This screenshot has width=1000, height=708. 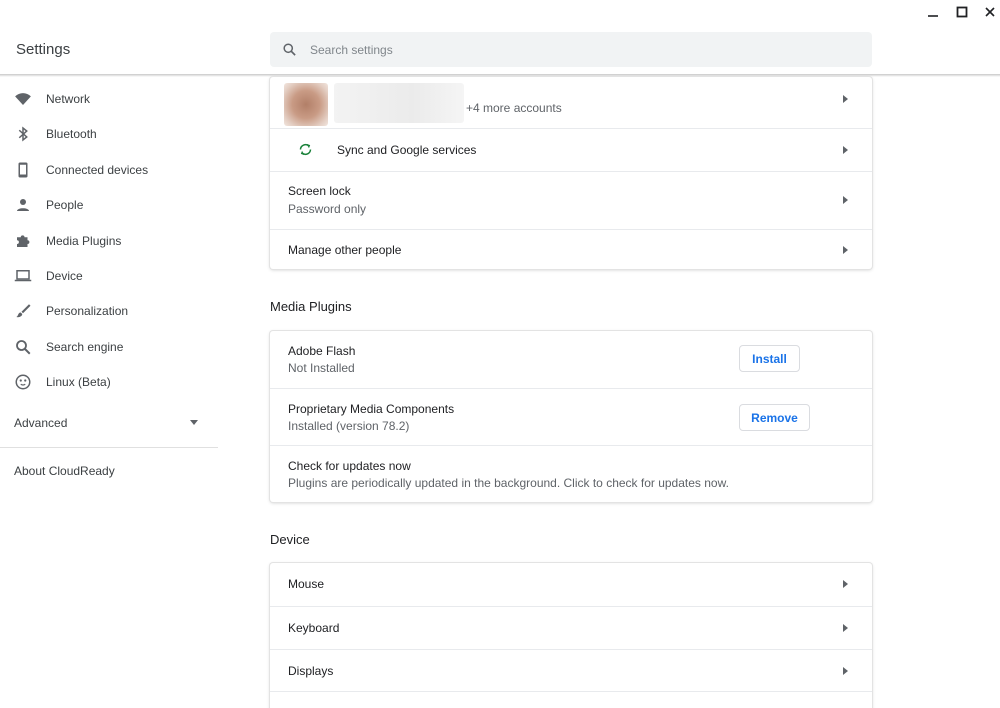 What do you see at coordinates (571, 670) in the screenshot?
I see `displays-row: Displays` at bounding box center [571, 670].